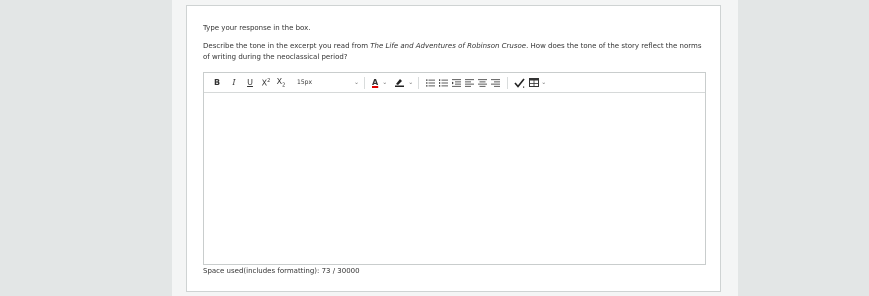 This screenshot has width=869, height=296. Describe the element at coordinates (269, 80) in the screenshot. I see `superscript-mark: 2` at that location.